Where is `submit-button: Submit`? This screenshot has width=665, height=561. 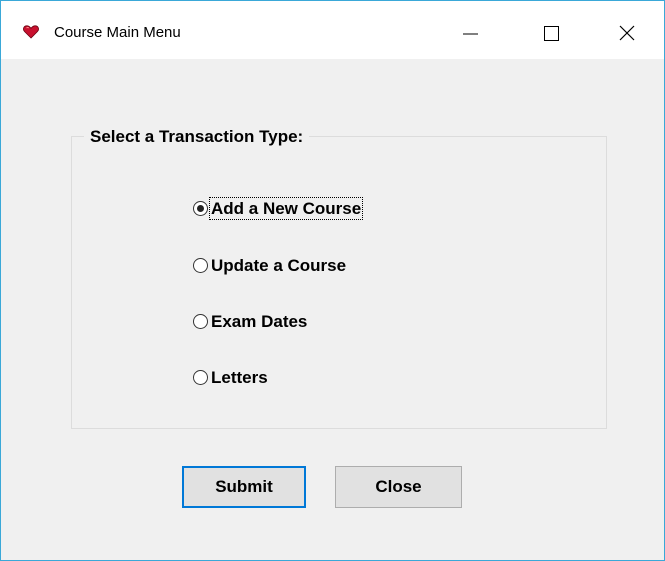 submit-button: Submit is located at coordinates (244, 487).